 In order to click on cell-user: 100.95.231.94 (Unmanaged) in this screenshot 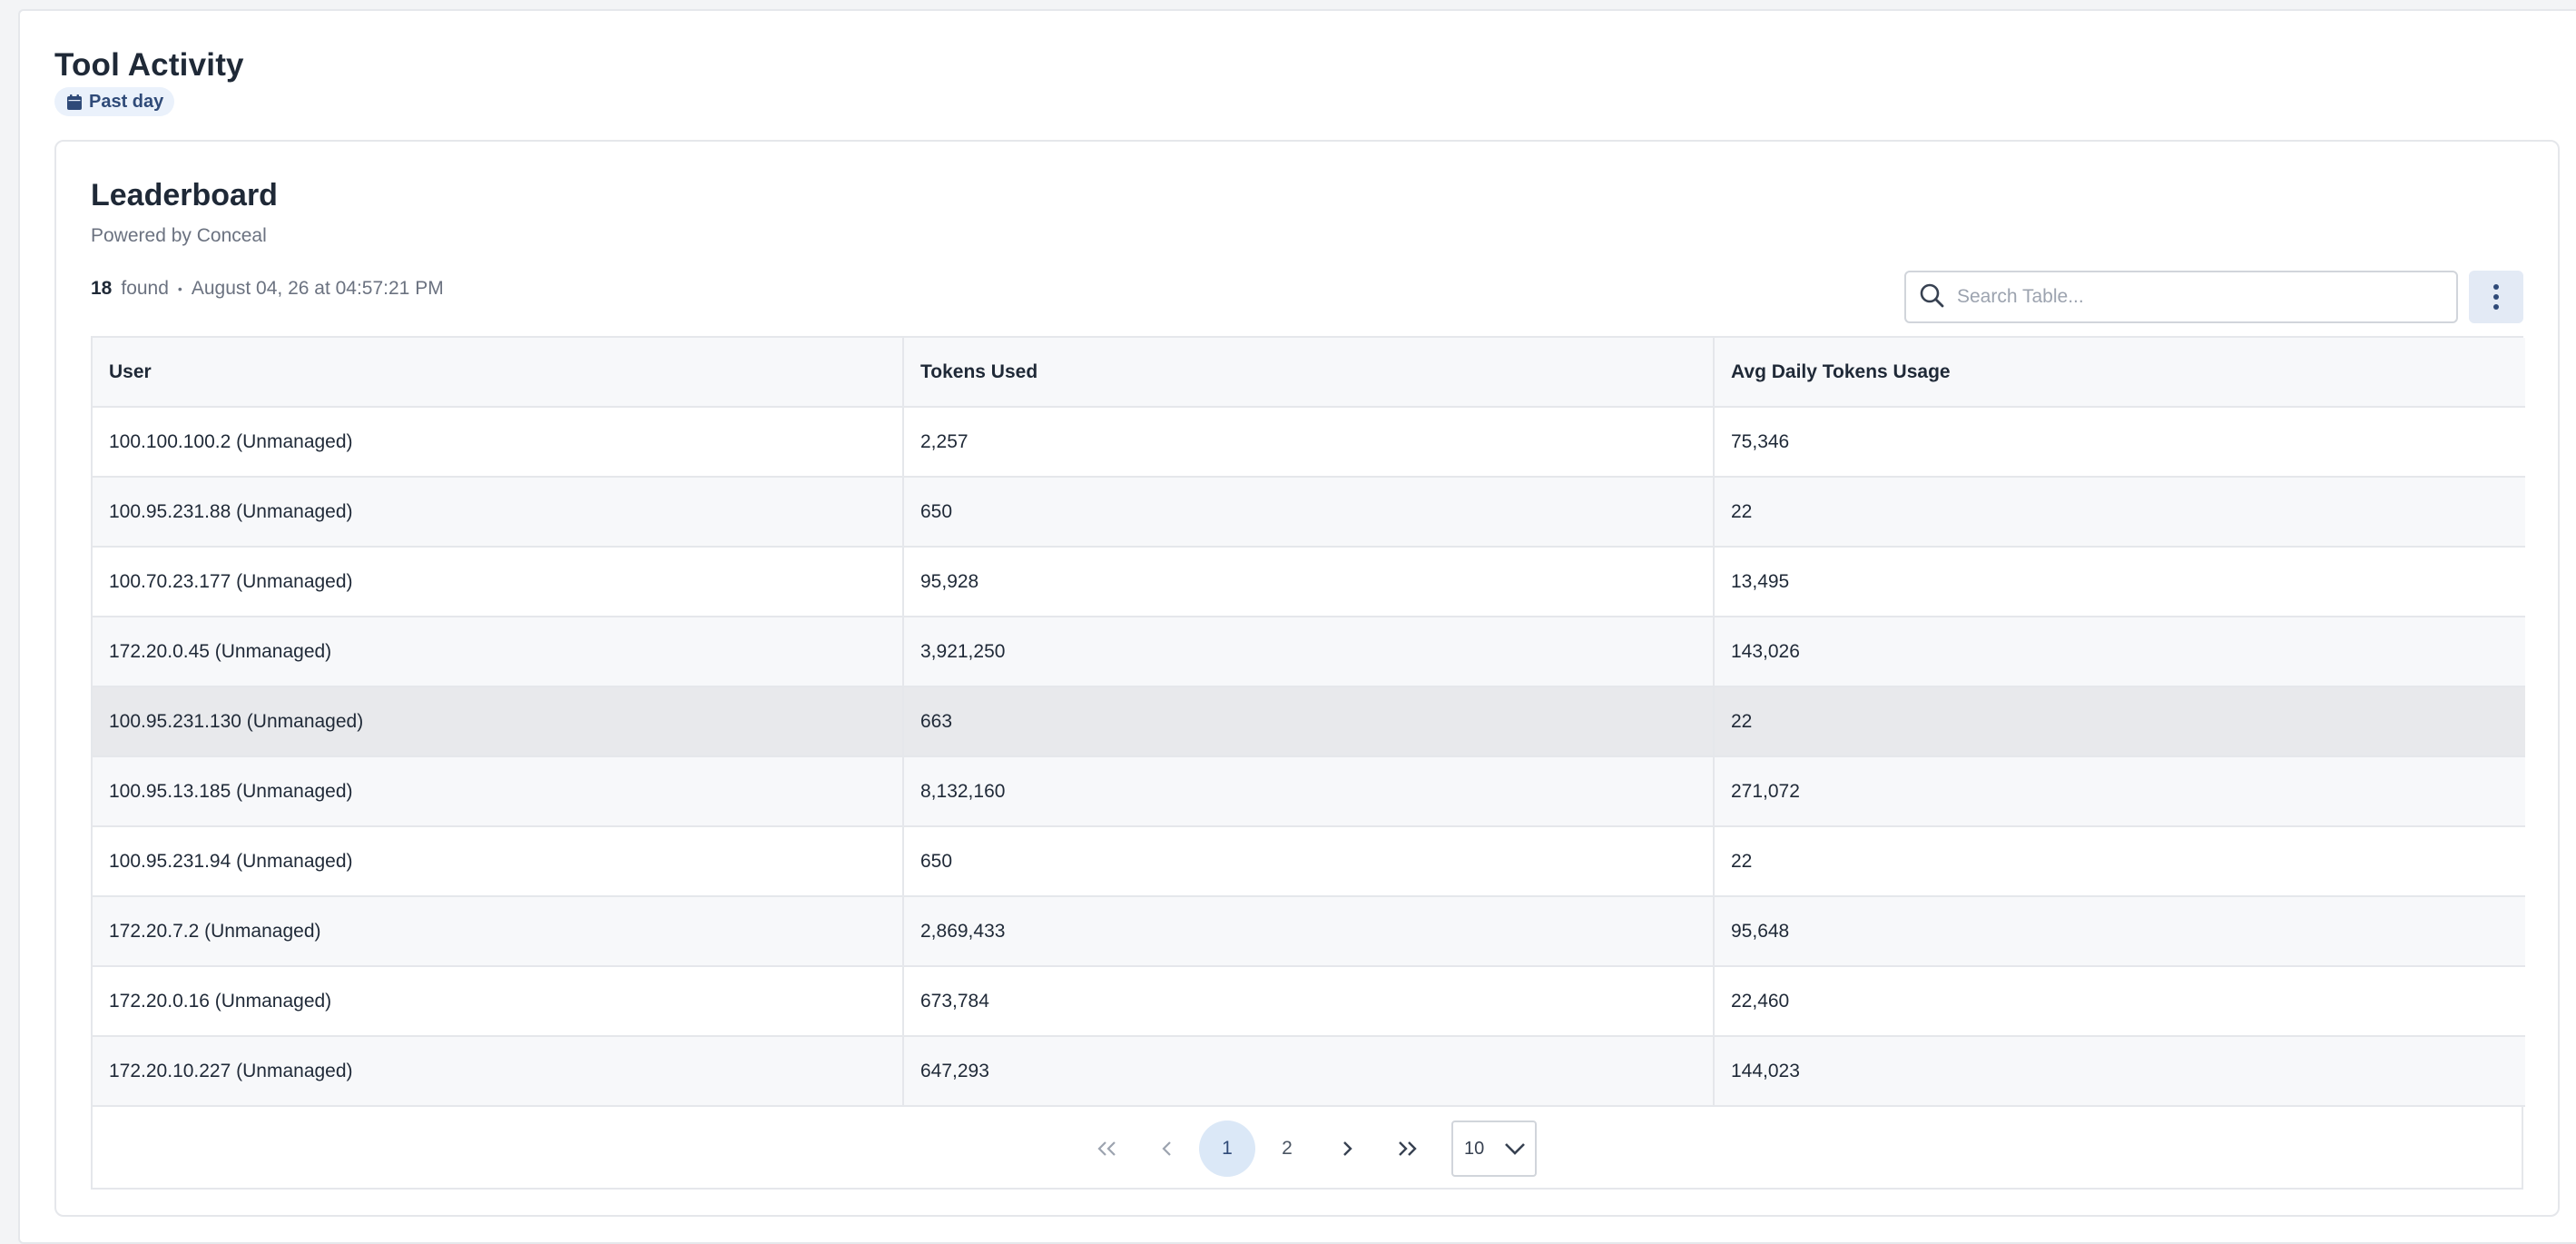, I will do `click(498, 861)`.